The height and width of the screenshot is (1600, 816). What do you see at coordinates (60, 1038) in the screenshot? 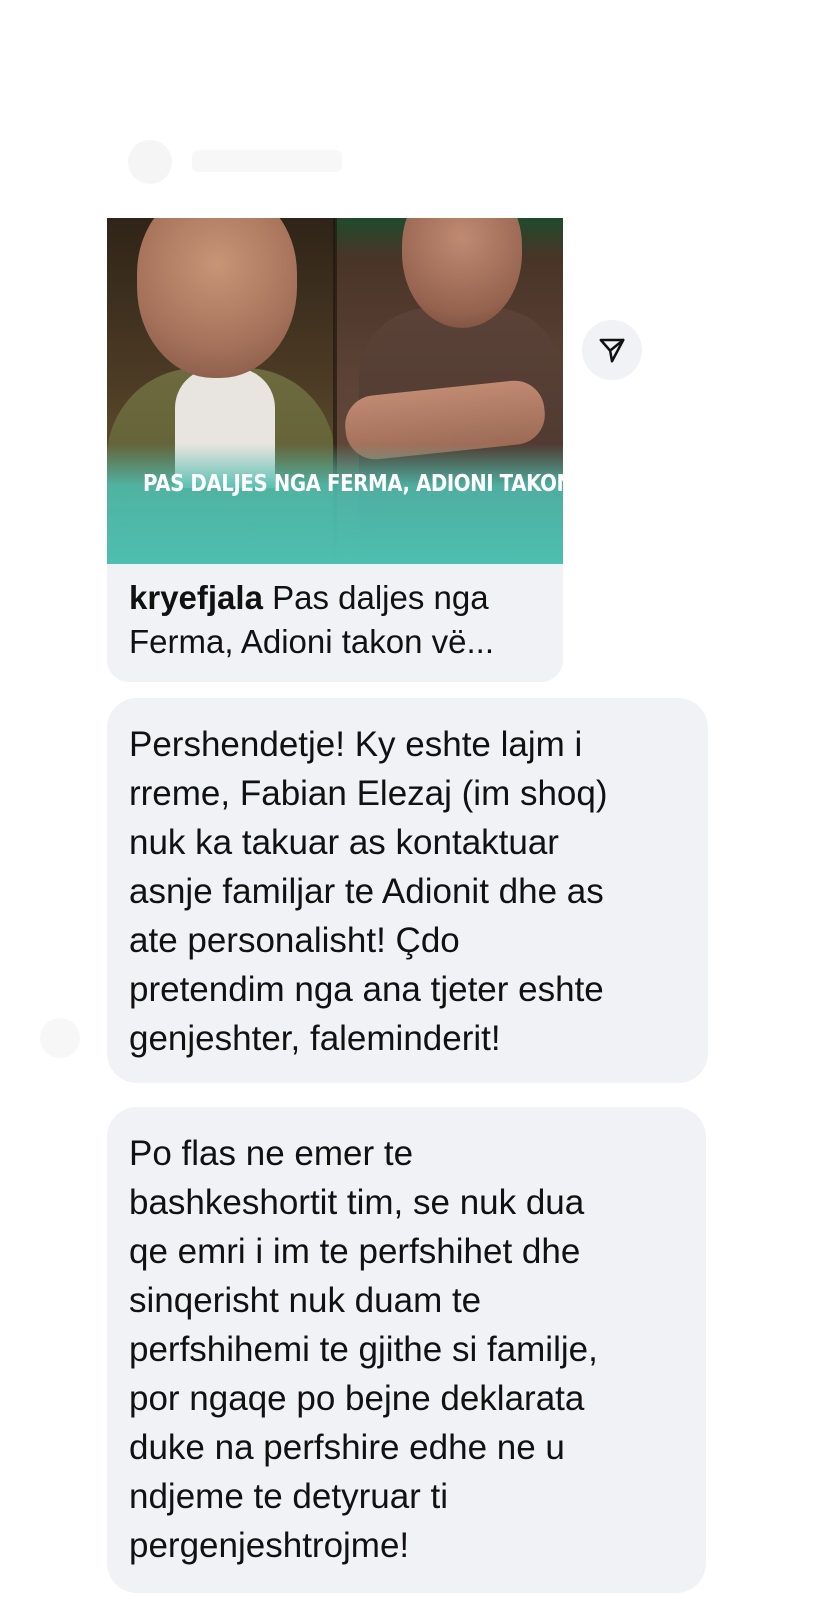
I see `sender-avatar` at bounding box center [60, 1038].